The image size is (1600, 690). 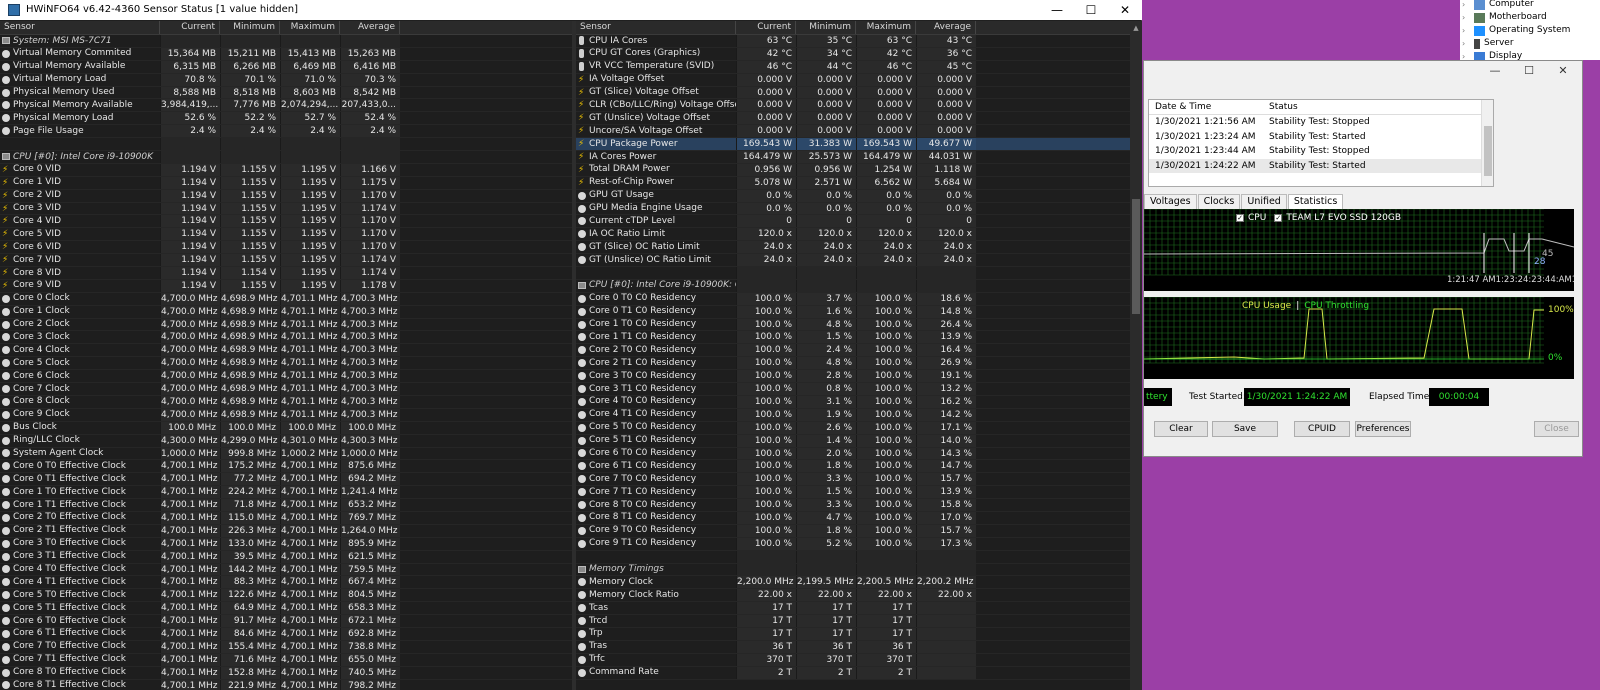 I want to click on minimize-button: —, so click(x=1495, y=71).